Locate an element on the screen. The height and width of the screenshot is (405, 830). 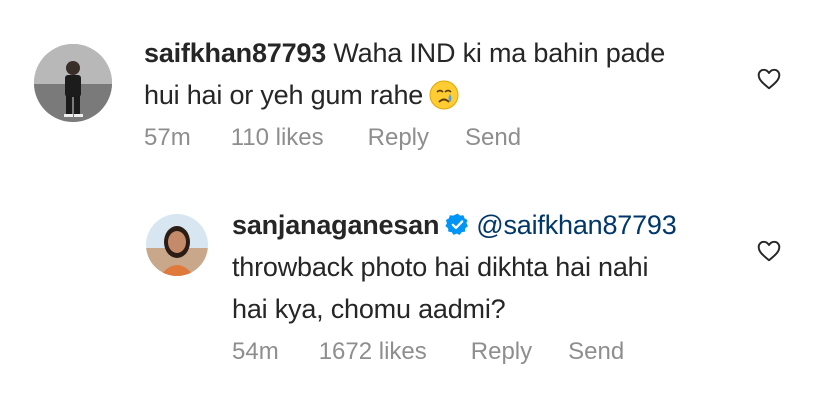
likes-count: 1672 likes is located at coordinates (373, 352).